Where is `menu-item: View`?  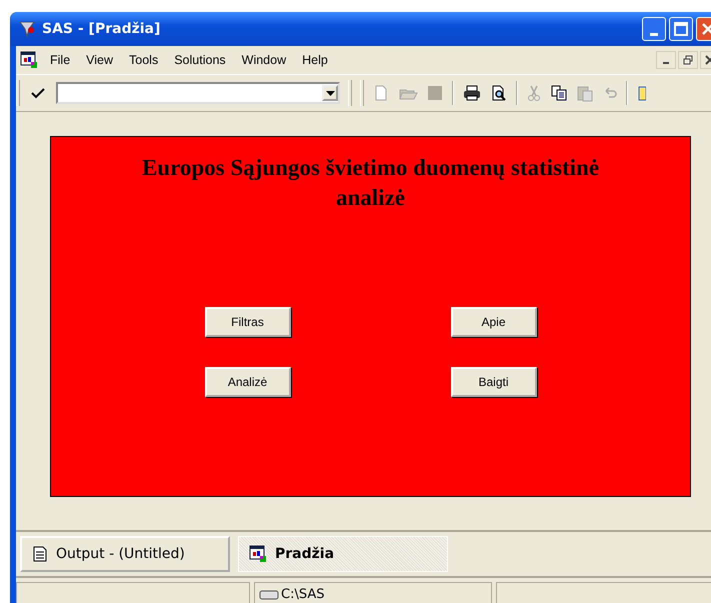 menu-item: View is located at coordinates (100, 60).